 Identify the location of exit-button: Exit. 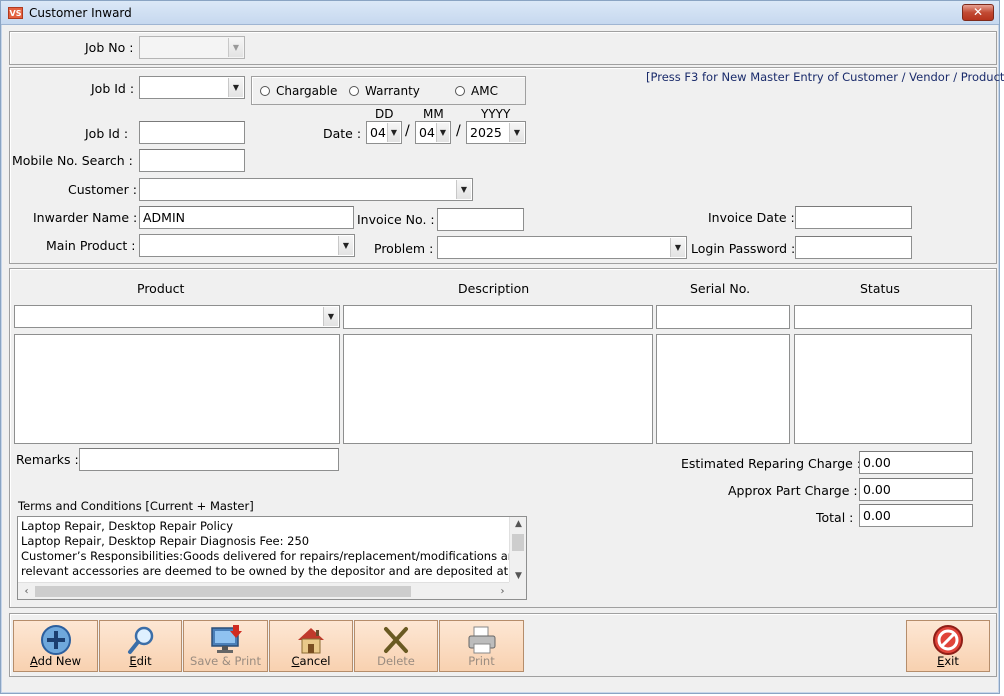
(948, 646).